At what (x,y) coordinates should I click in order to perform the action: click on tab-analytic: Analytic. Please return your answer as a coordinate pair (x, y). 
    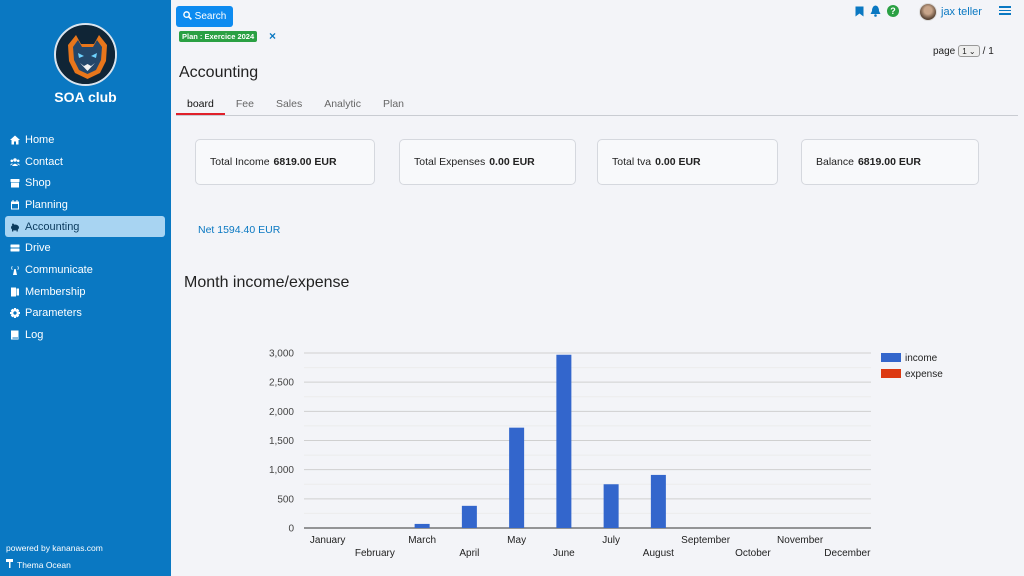
    Looking at the image, I should click on (342, 105).